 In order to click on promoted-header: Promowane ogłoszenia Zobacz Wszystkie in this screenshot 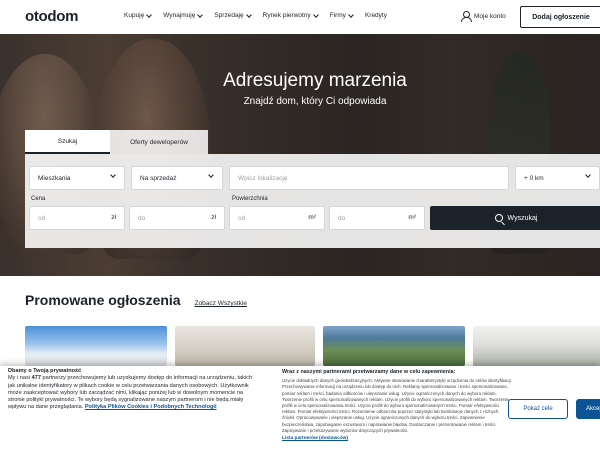, I will do `click(136, 300)`.